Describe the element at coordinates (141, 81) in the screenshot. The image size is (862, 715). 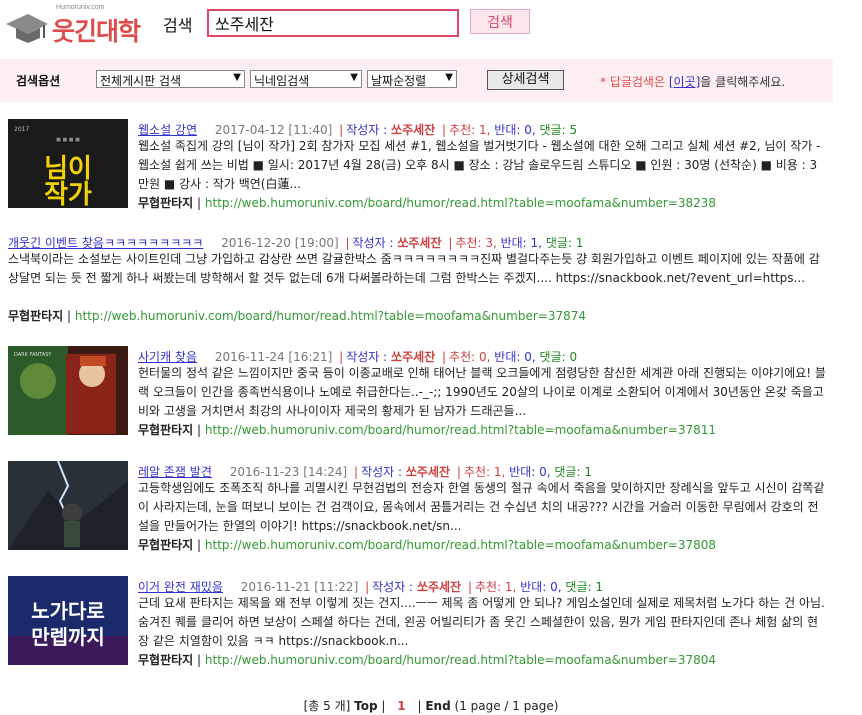
I see `board-select-value: 전체게시판 검색` at that location.